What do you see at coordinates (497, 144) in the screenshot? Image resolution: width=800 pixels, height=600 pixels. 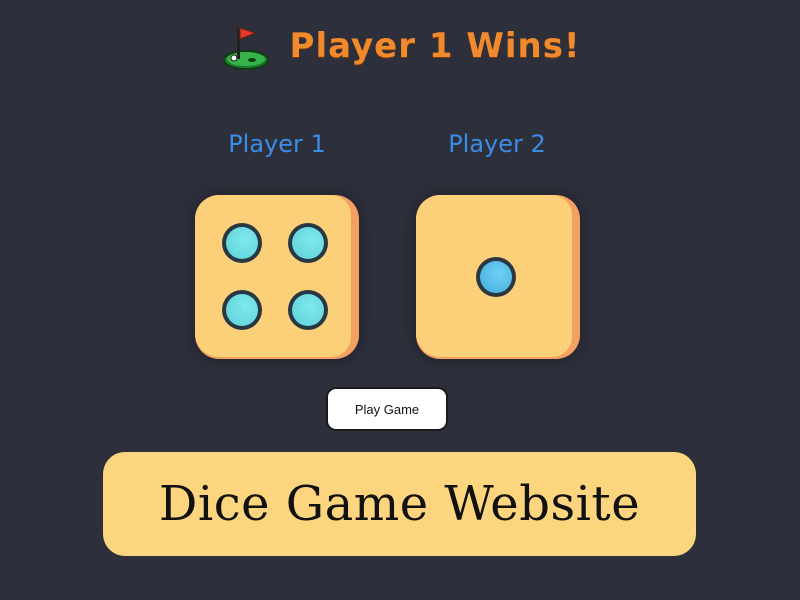 I see `player-2-label: Player 2` at bounding box center [497, 144].